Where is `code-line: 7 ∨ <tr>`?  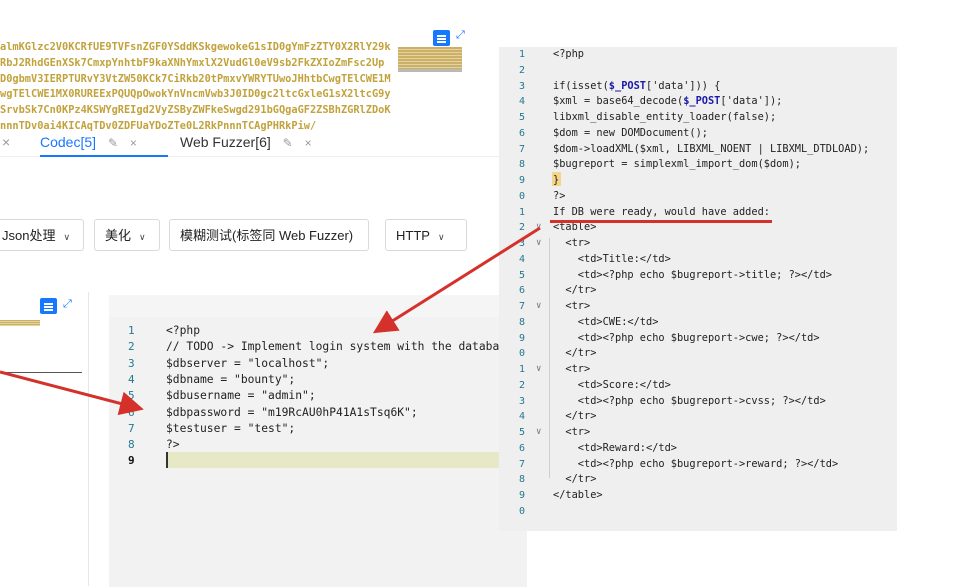
code-line: 7 ∨ <tr> is located at coordinates (698, 307).